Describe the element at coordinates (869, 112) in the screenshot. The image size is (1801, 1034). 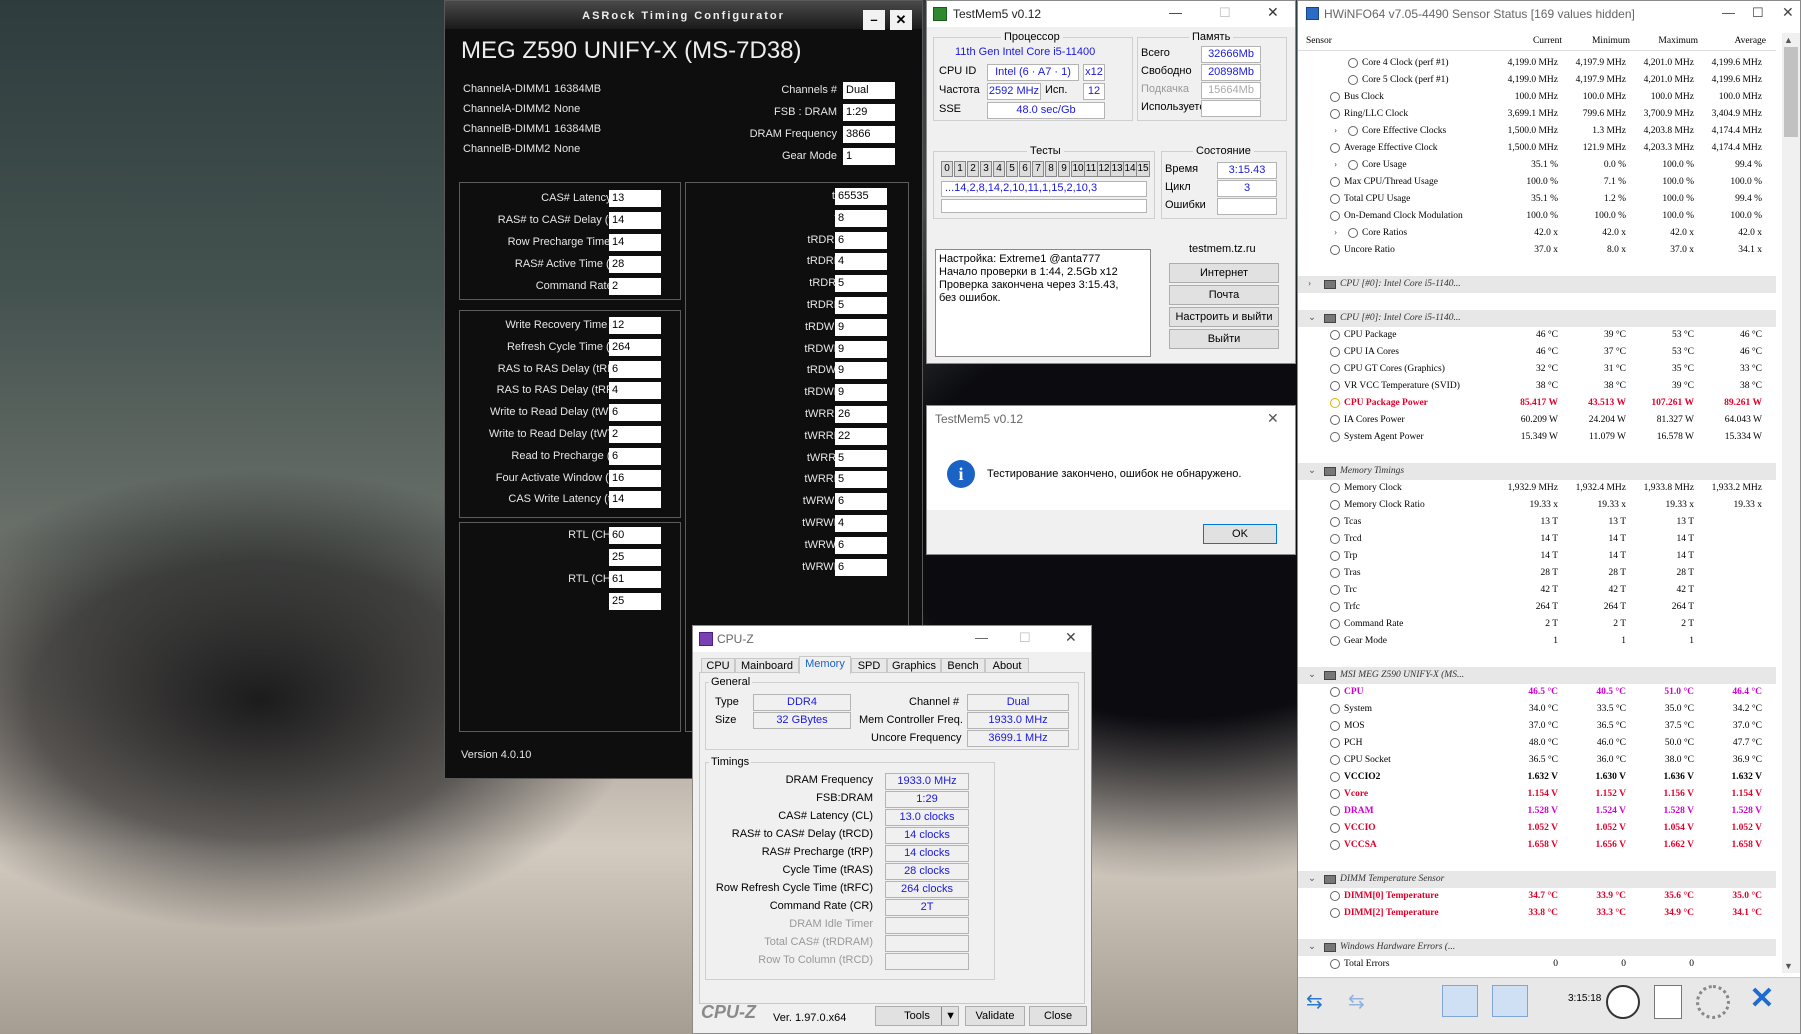
I see `setting-field: 1:29` at that location.